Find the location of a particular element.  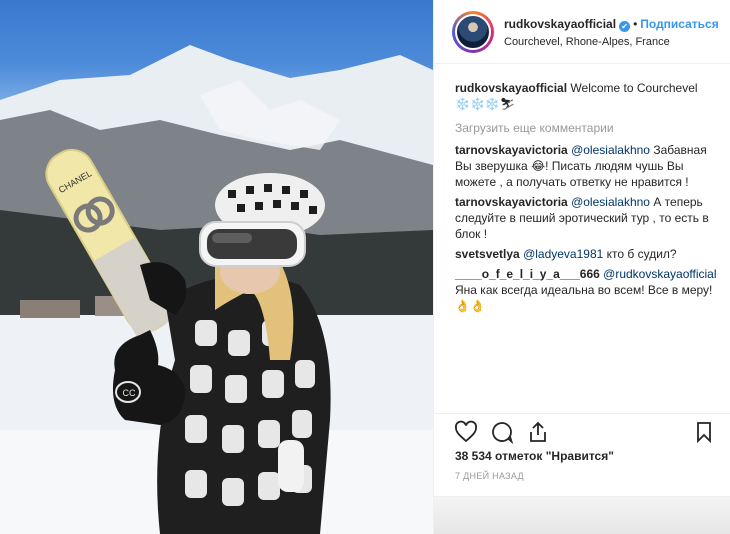

share-icon is located at coordinates (538, 432).